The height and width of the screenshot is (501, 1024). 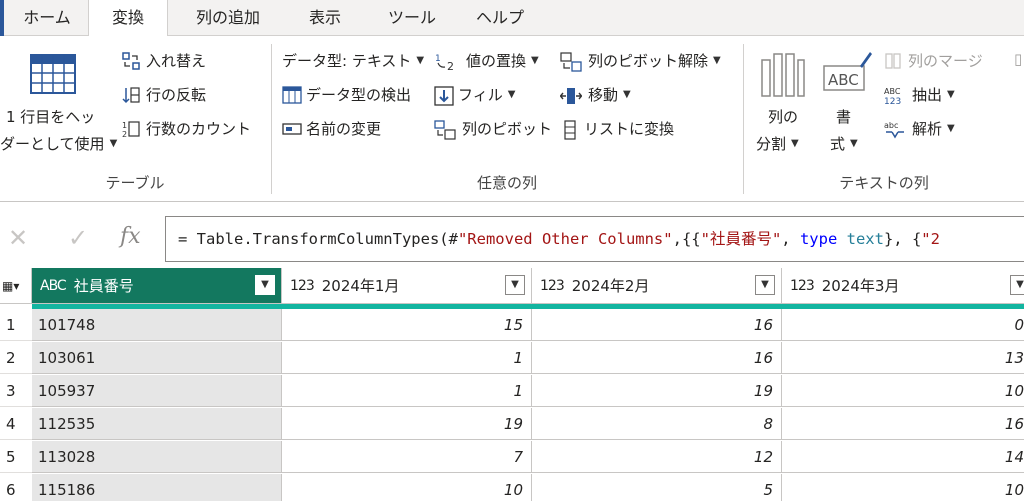 I want to click on table-cell: 103061, so click(x=157, y=358).